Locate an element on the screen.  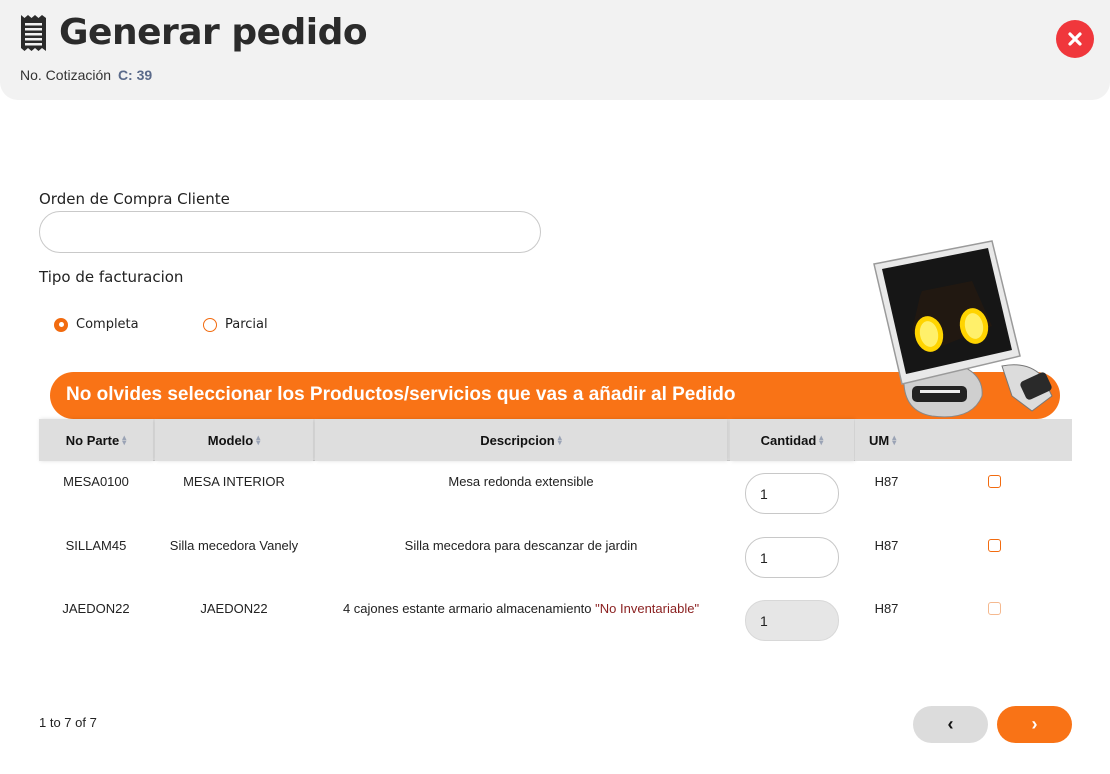
quote-number: No. Cotización C: 39 is located at coordinates (86, 75).